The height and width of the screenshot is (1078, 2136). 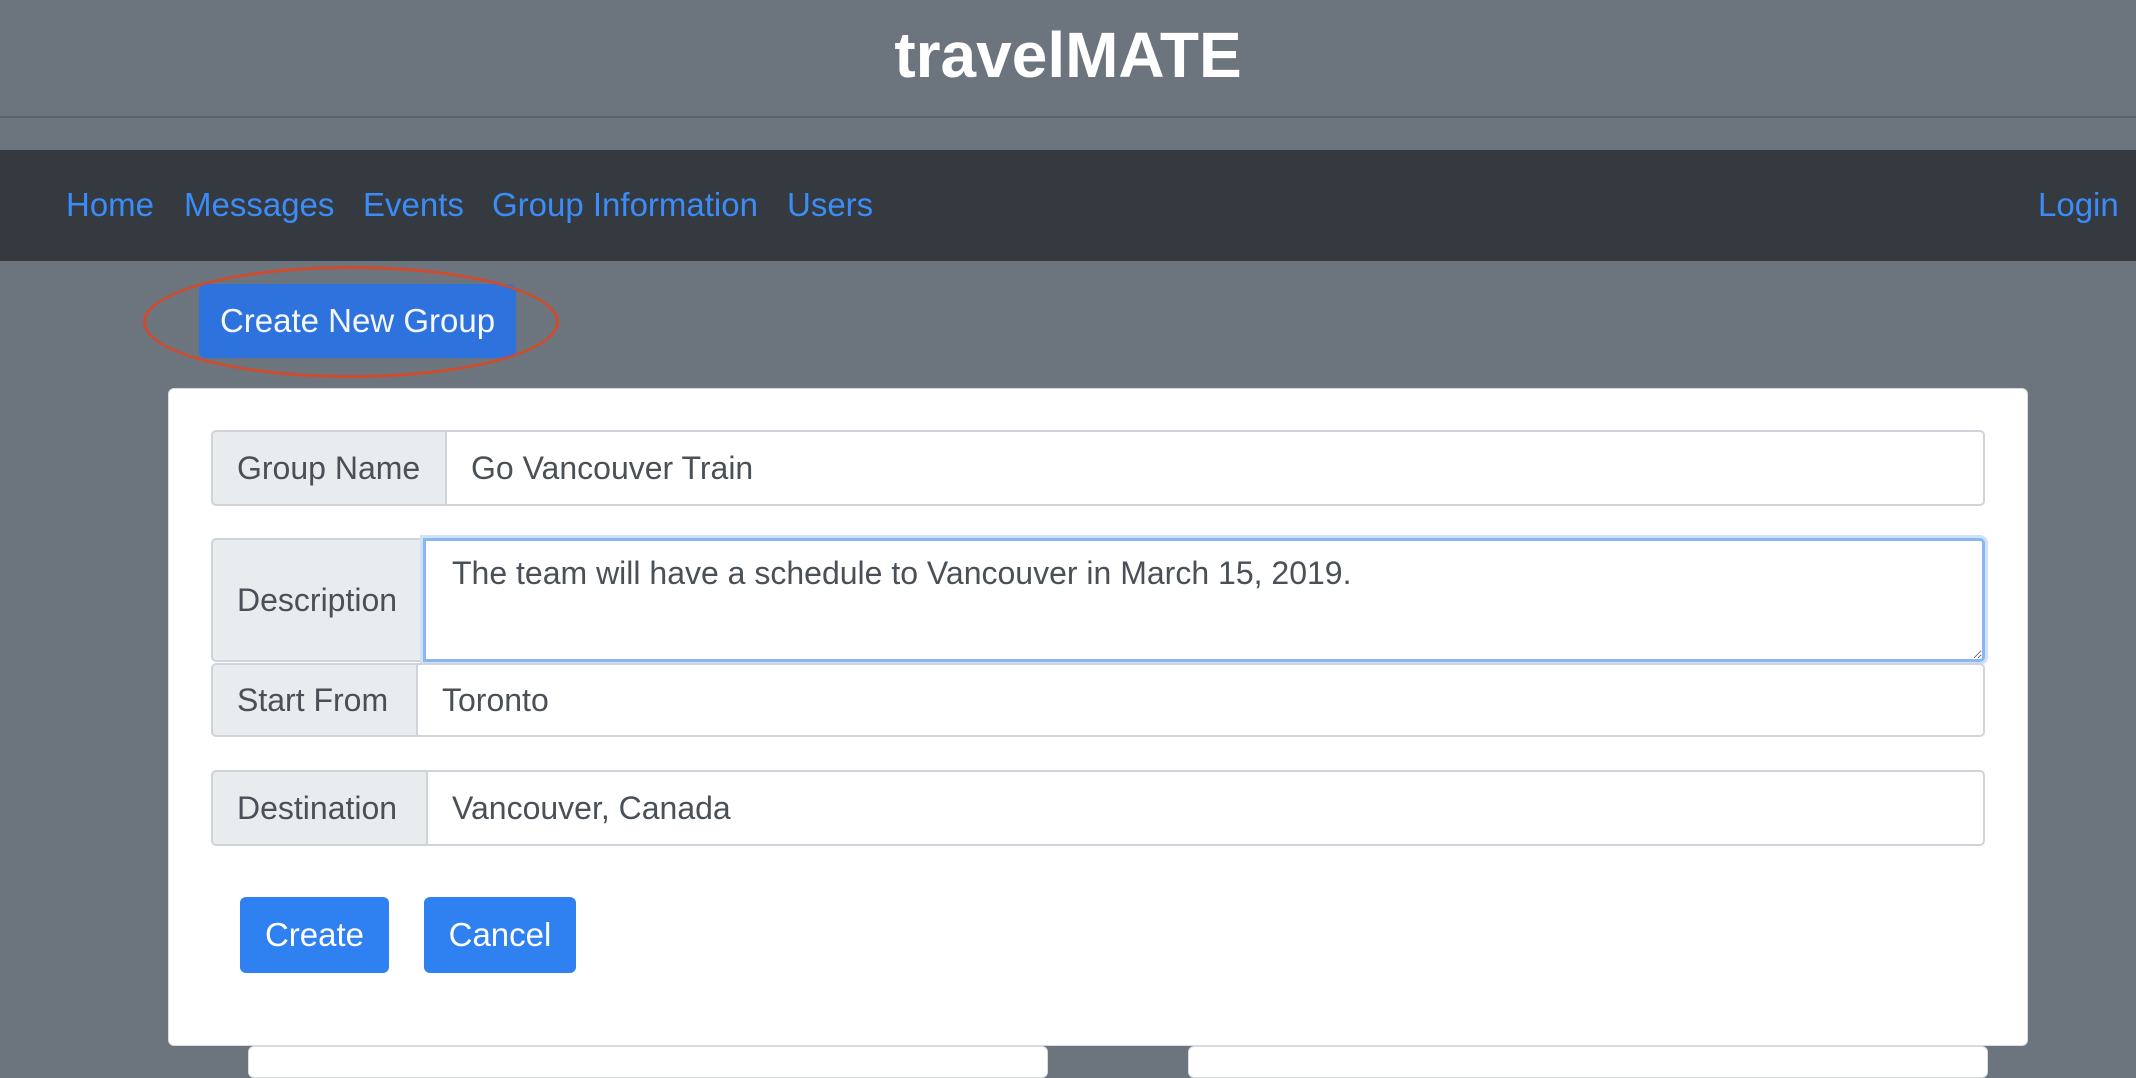 I want to click on start-from-label: Start From, so click(x=313, y=700).